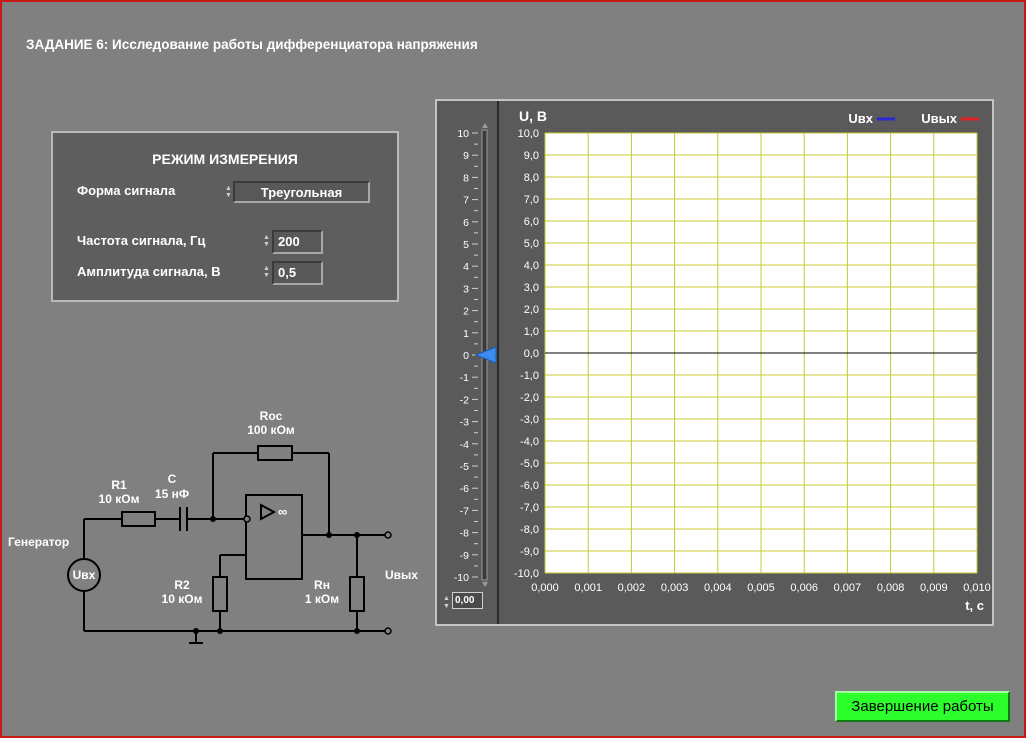 The image size is (1026, 738). I want to click on y-tick-label: 9,0, so click(531, 156).